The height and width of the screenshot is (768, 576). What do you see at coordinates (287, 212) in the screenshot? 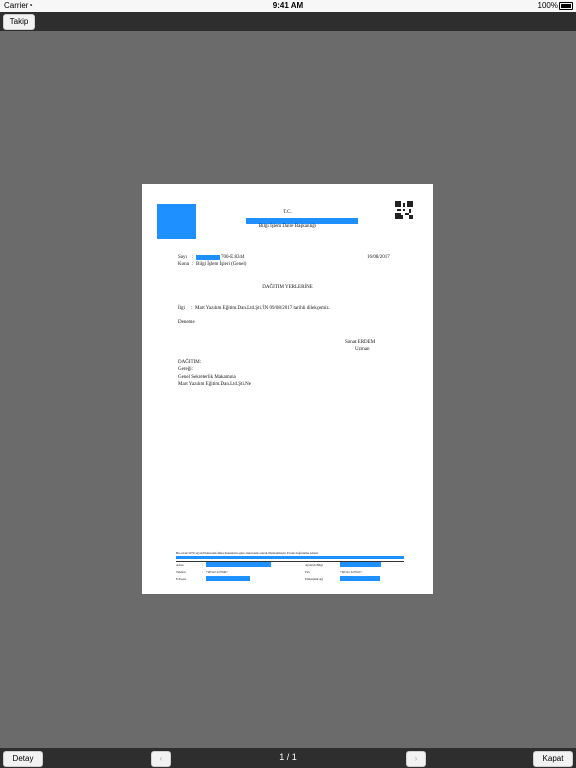
I see `header-tc: T.C.` at bounding box center [287, 212].